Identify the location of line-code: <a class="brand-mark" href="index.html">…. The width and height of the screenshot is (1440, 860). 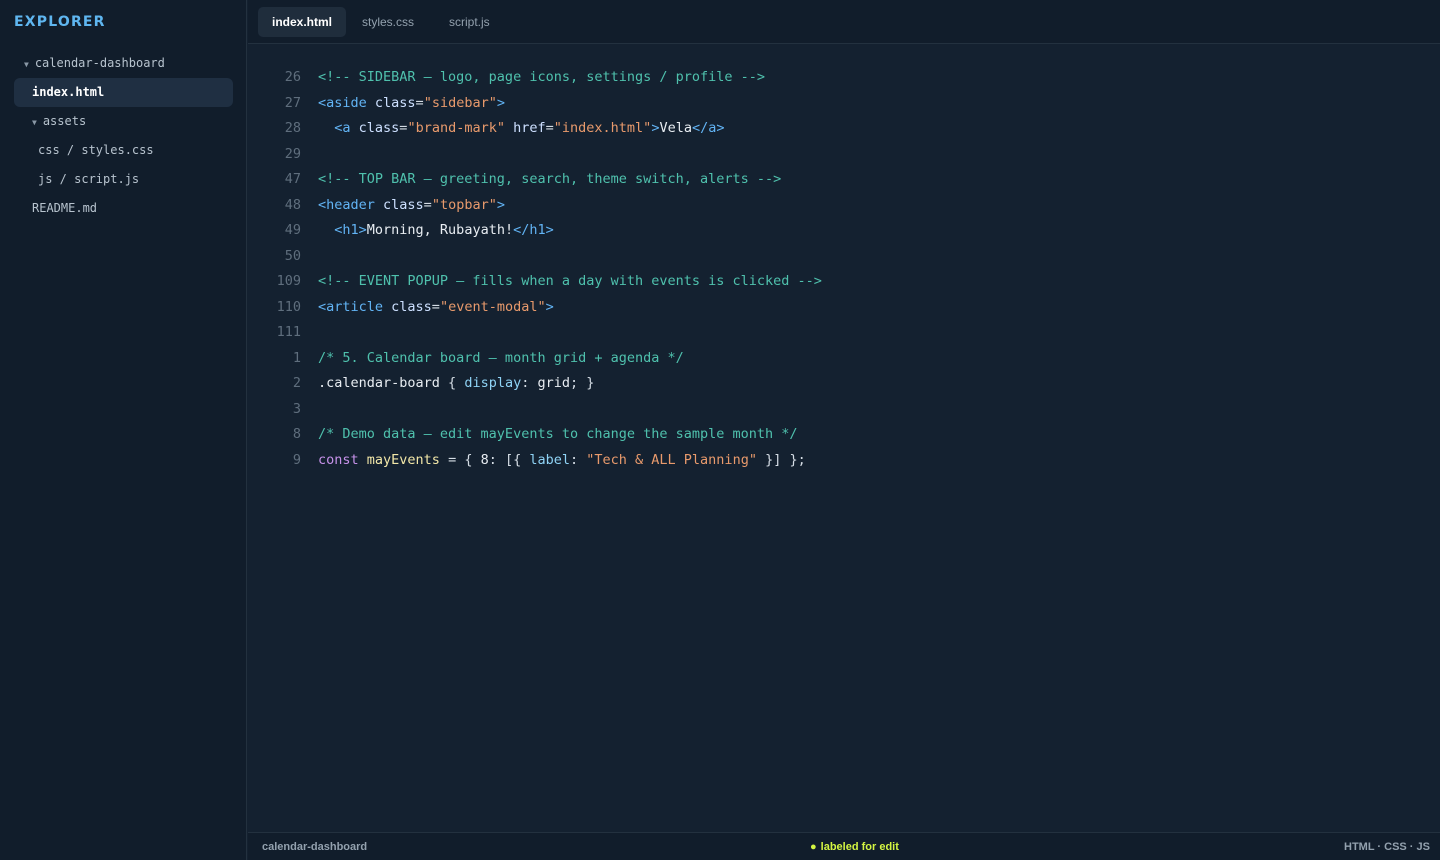
(521, 129).